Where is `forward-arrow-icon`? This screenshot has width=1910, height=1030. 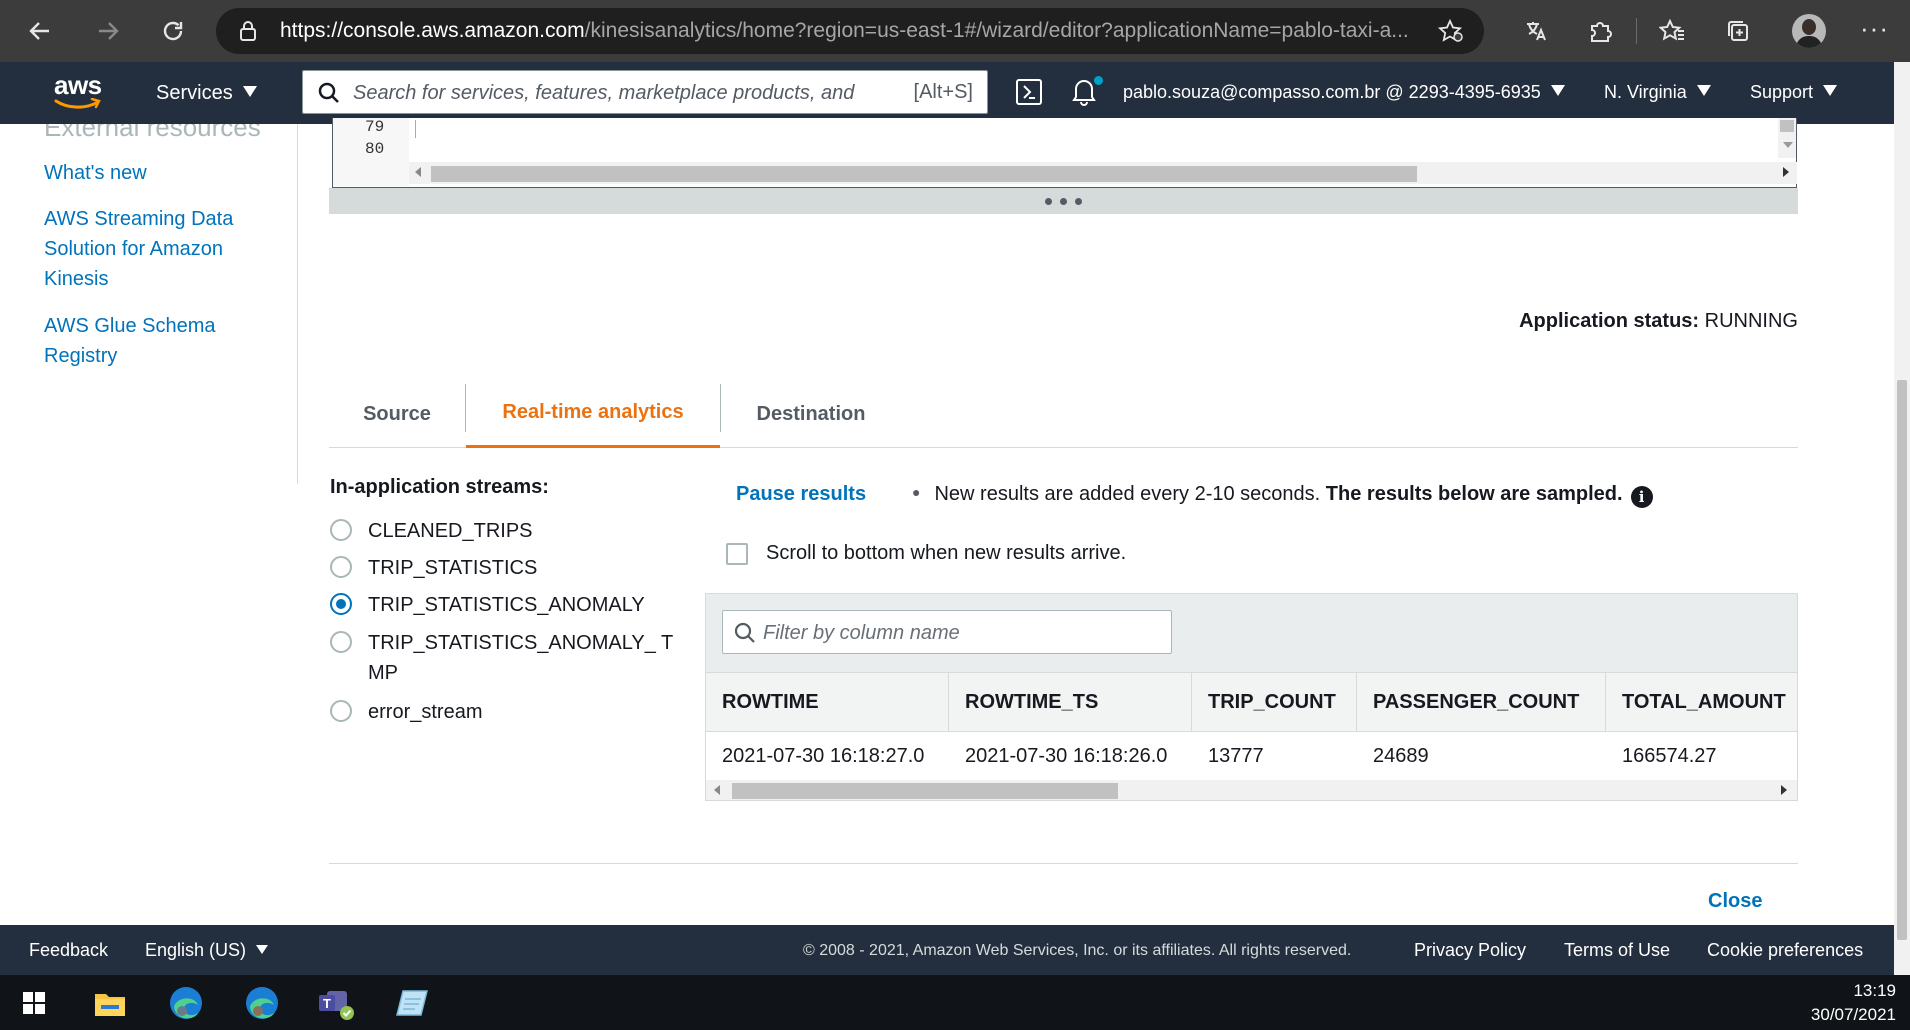 forward-arrow-icon is located at coordinates (109, 31).